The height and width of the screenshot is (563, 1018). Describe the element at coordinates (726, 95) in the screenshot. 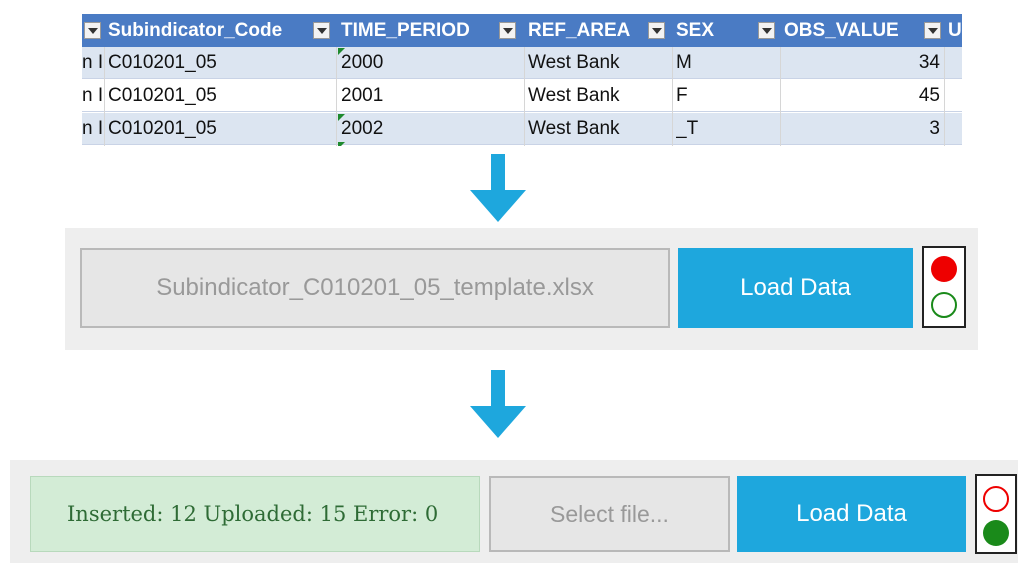

I see `cell-sex: F` at that location.